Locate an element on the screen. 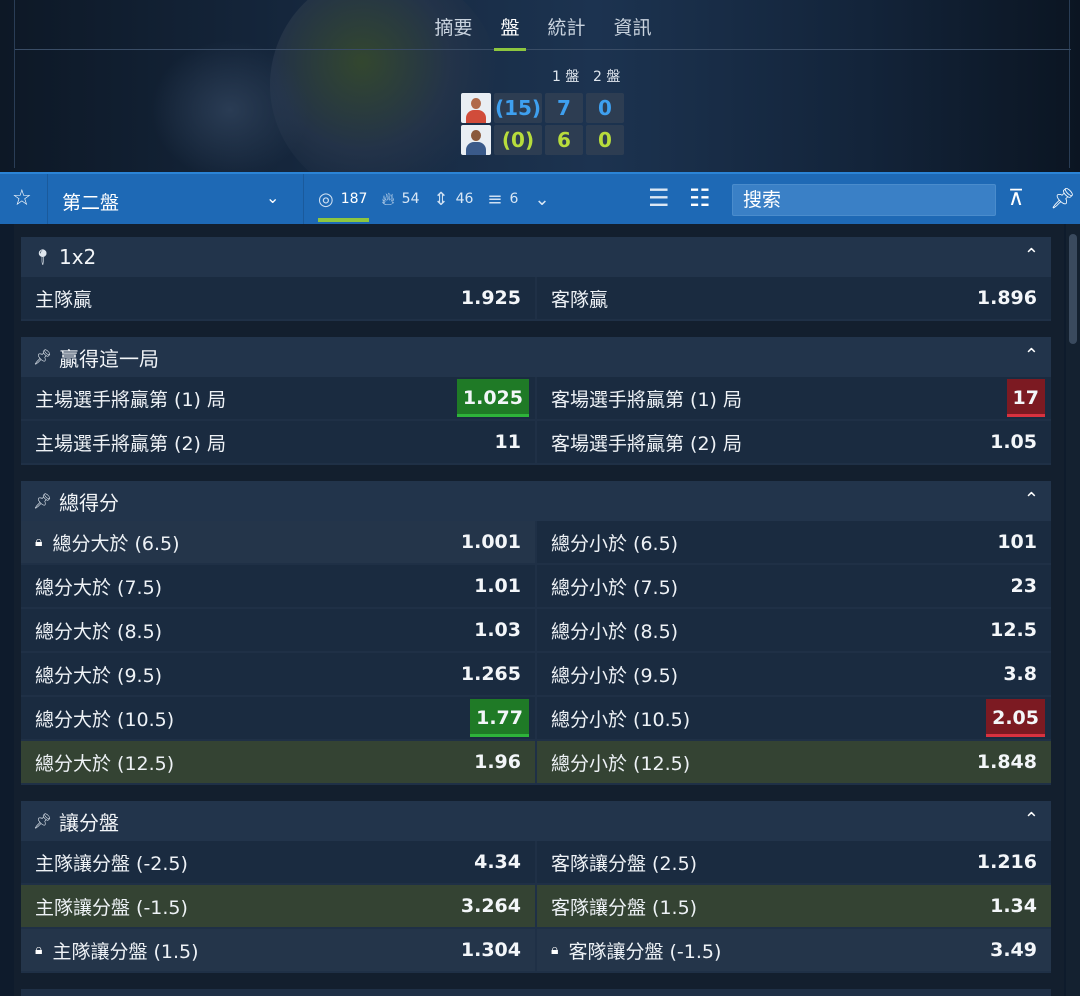 The height and width of the screenshot is (996, 1080). odds-cell: 總分小於 (10.5) 2.05 is located at coordinates (794, 718).